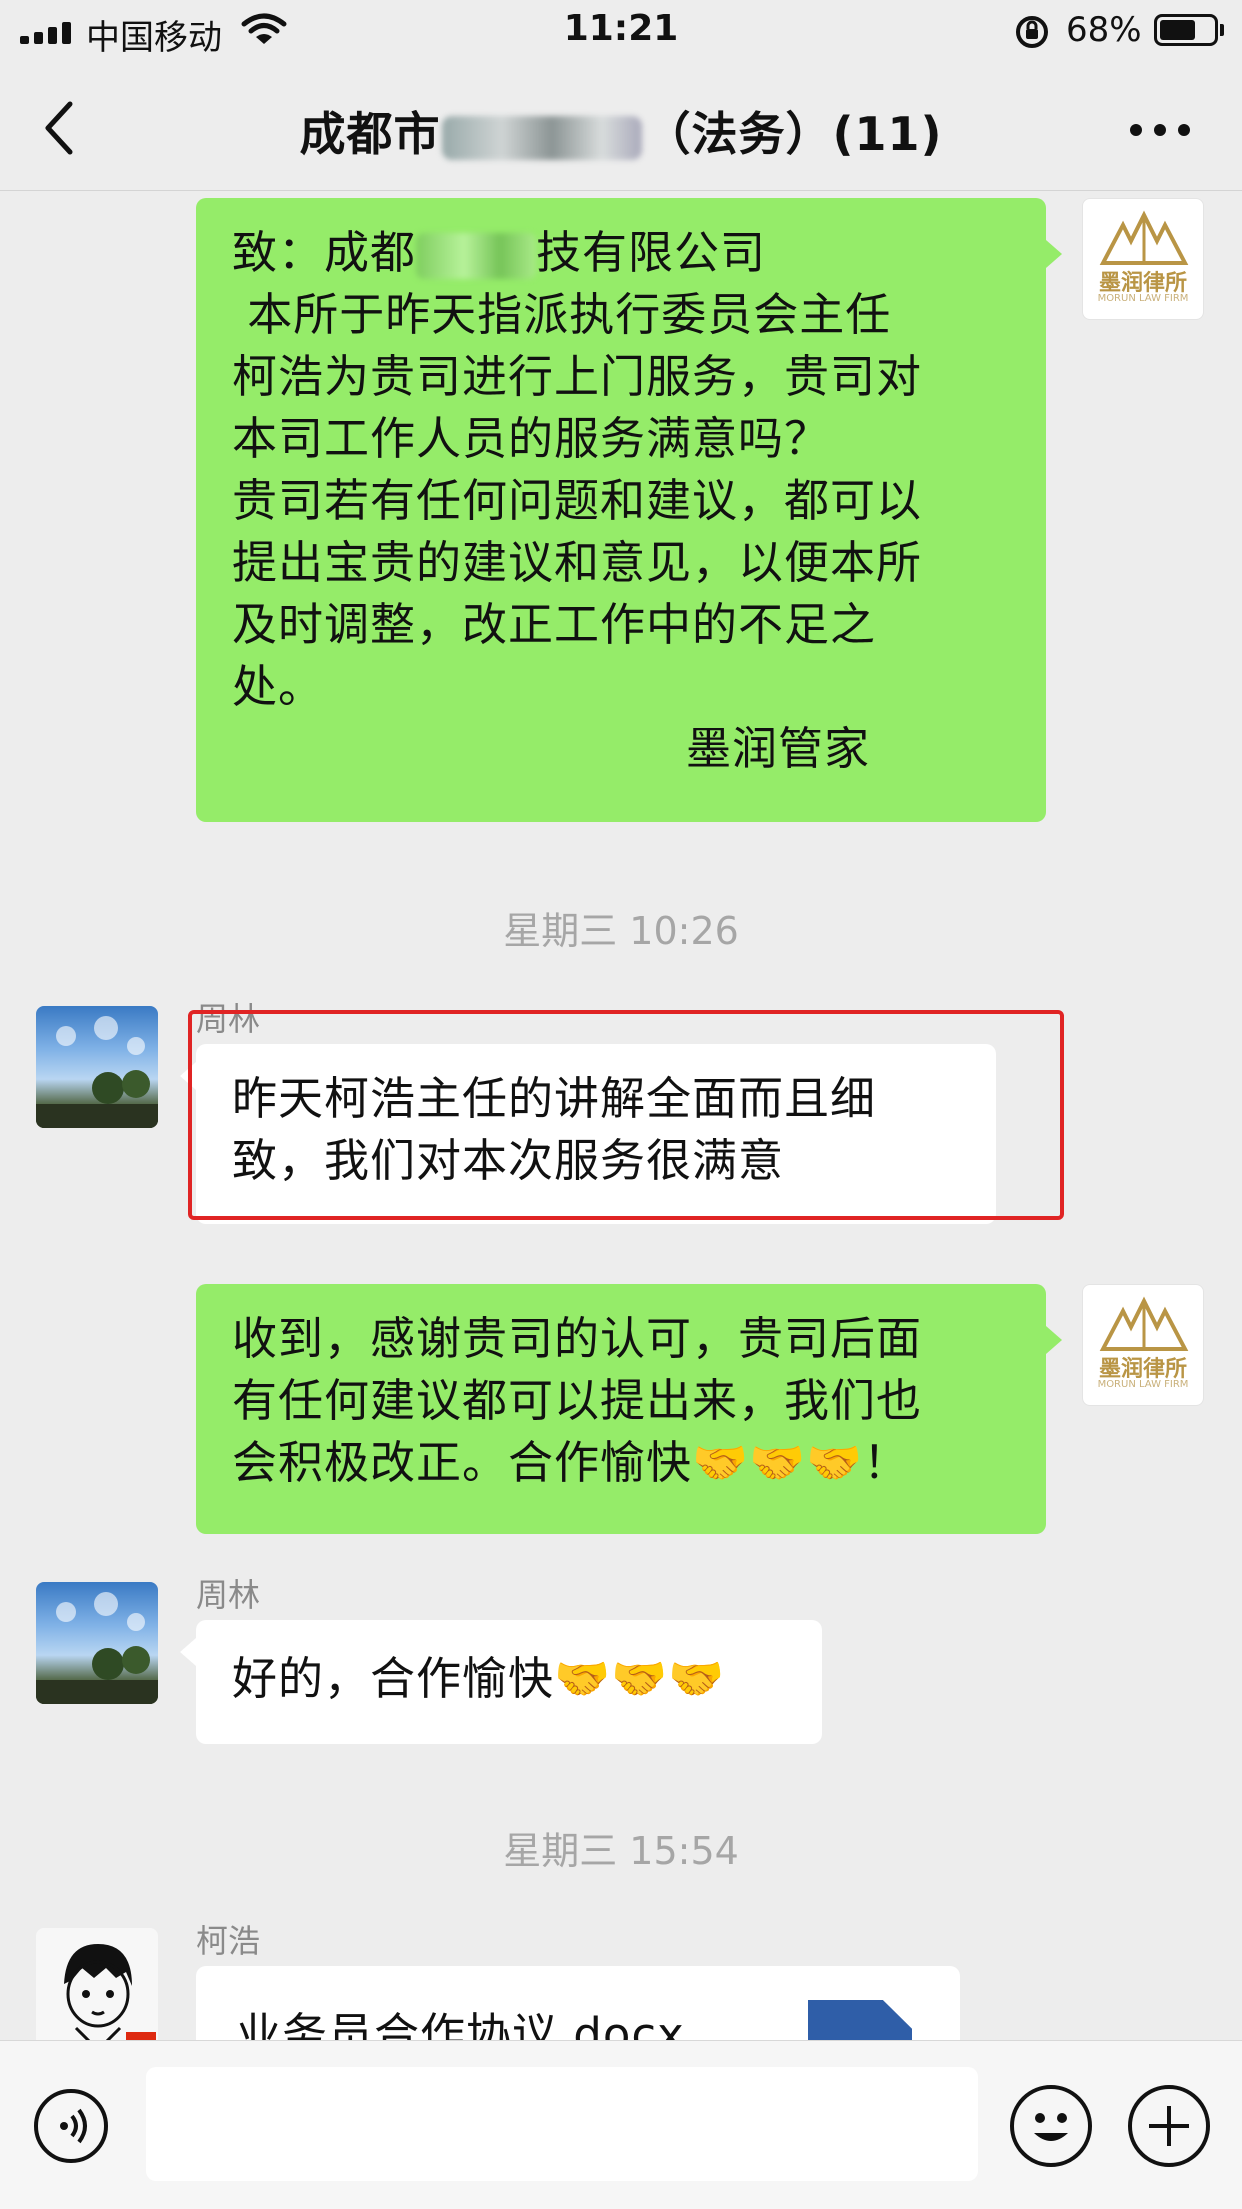 This screenshot has height=2209, width=1242. I want to click on file-name: 业务员合作协议.docx, so click(460, 2024).